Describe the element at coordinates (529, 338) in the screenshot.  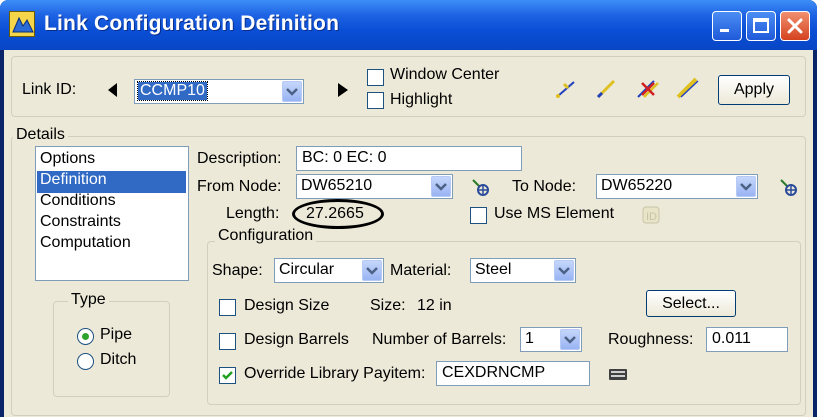
I see `number-of-barrels-value: 1` at that location.